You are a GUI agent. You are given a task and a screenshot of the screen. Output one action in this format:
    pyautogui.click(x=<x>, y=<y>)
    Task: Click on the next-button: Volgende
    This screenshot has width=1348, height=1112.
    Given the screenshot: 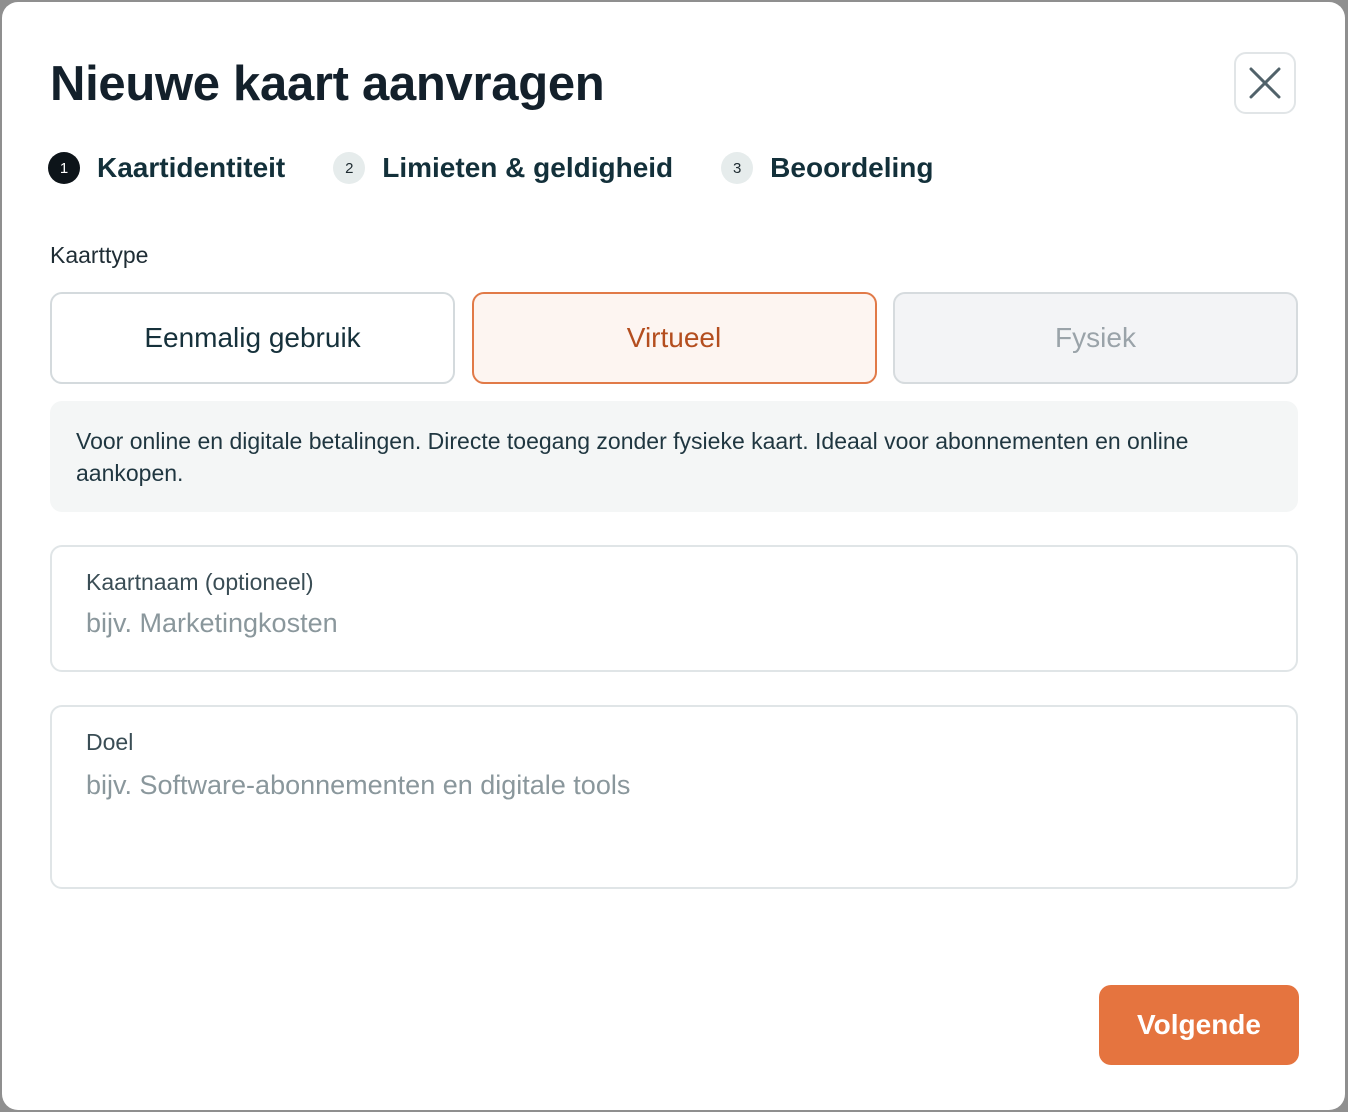 What is the action you would take?
    pyautogui.click(x=1199, y=1025)
    